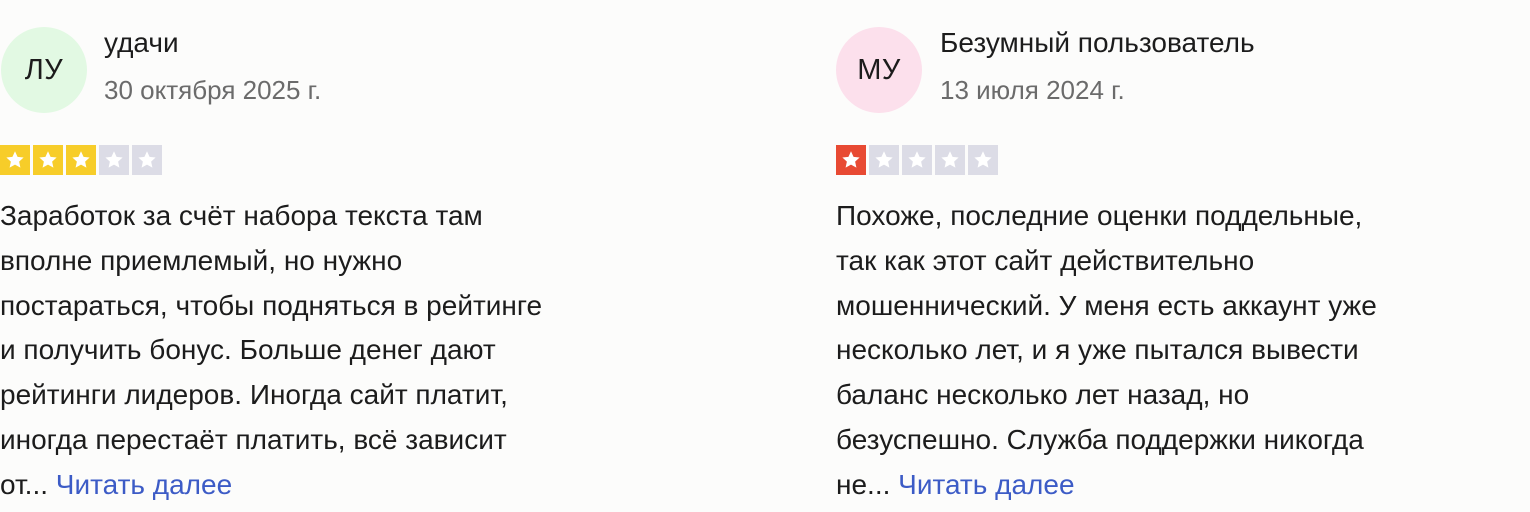 This screenshot has height=512, width=1530. What do you see at coordinates (254, 395) in the screenshot?
I see `review-text-line: рейтинги лидеров. Иногда сайт платит,` at bounding box center [254, 395].